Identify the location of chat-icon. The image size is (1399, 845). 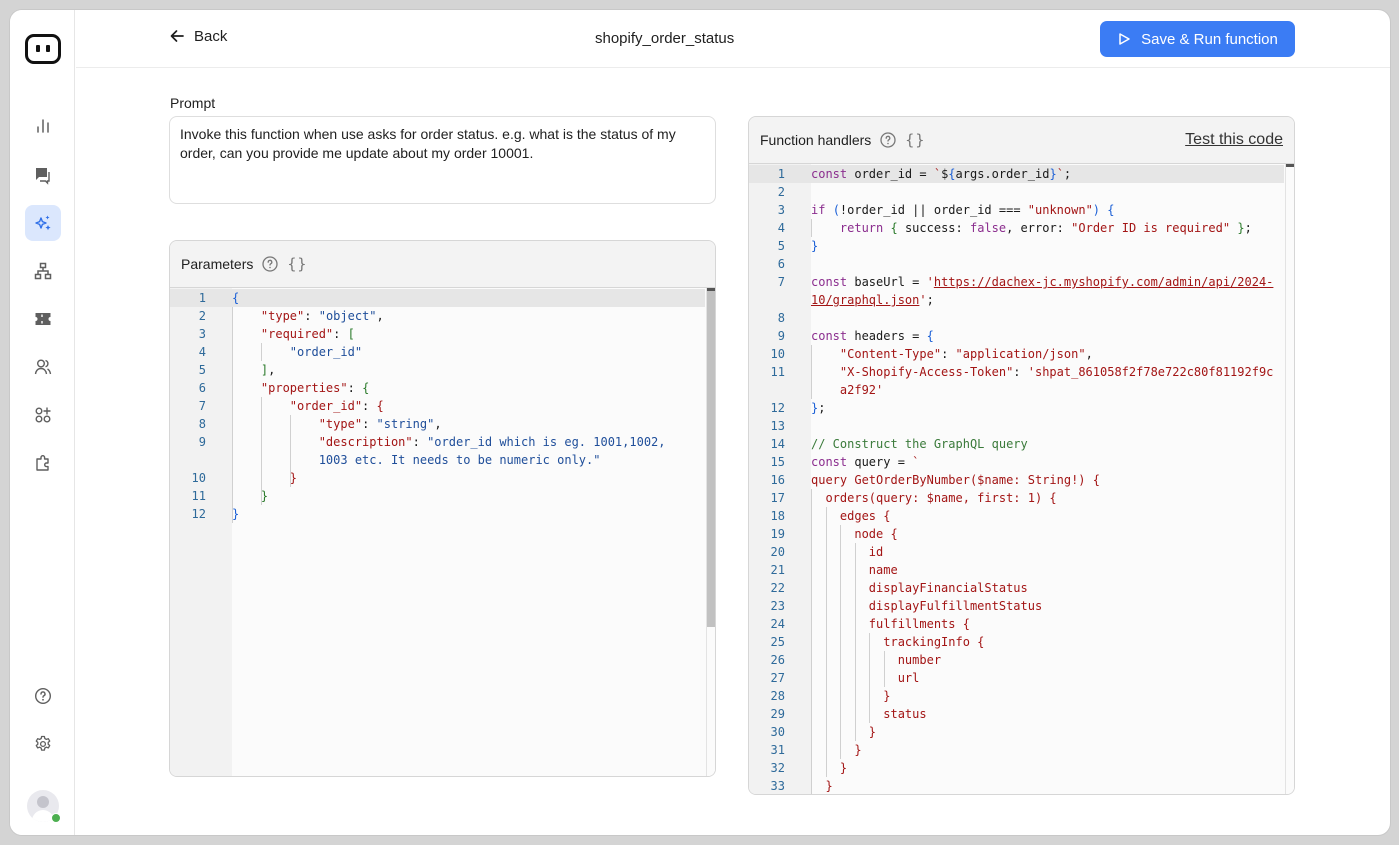
(43, 176).